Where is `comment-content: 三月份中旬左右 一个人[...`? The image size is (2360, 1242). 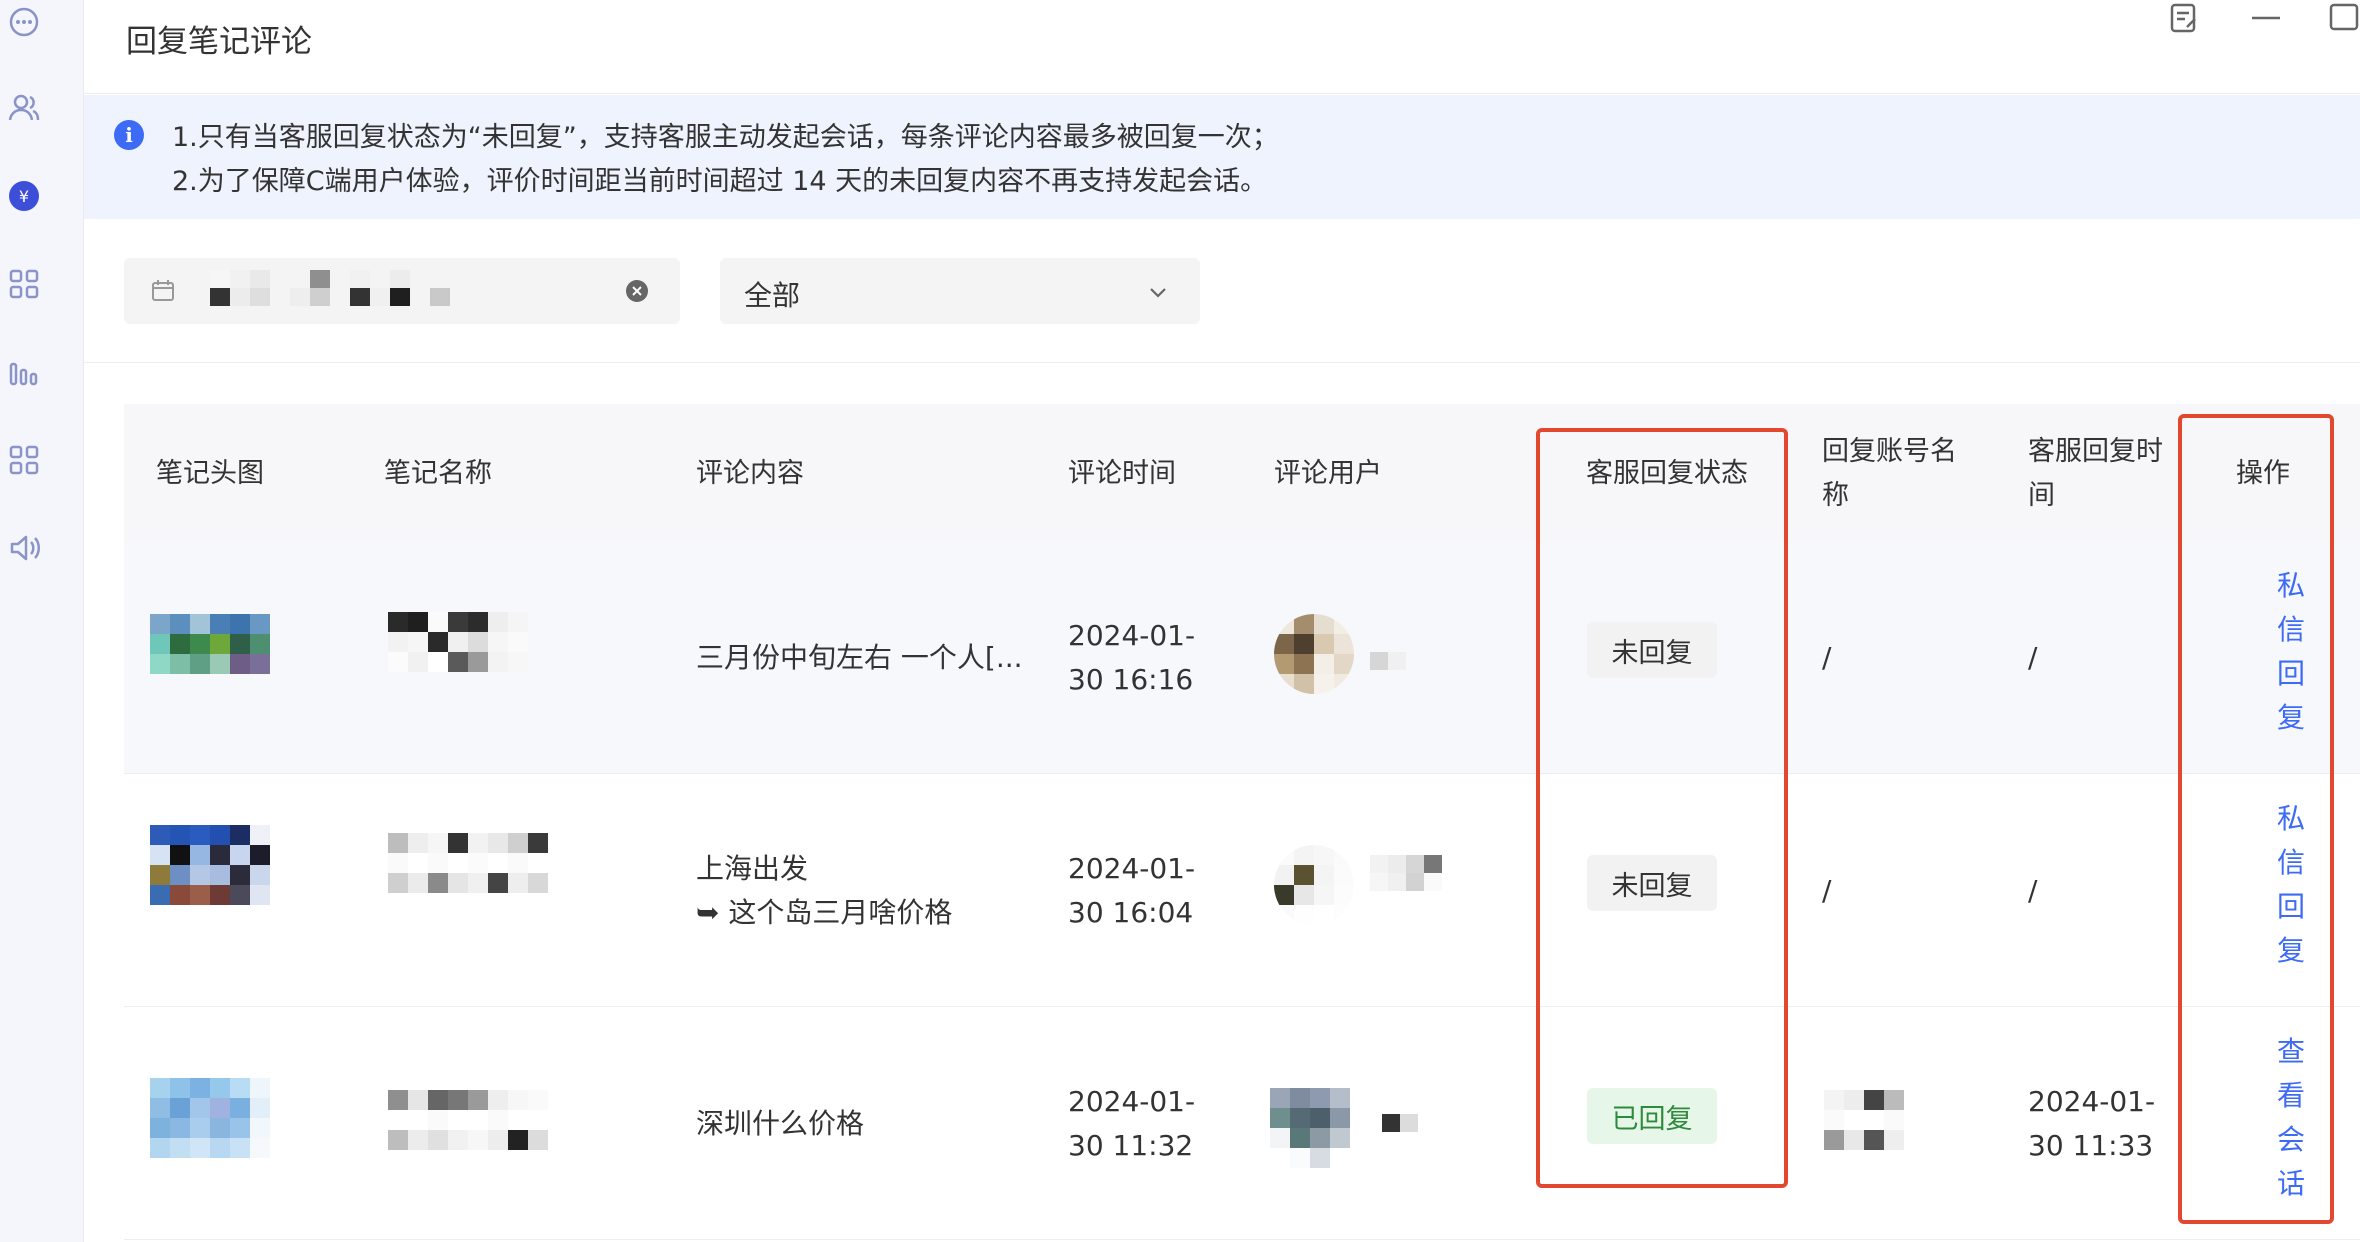
comment-content: 三月份中旬左右 一个人[... is located at coordinates (859, 657).